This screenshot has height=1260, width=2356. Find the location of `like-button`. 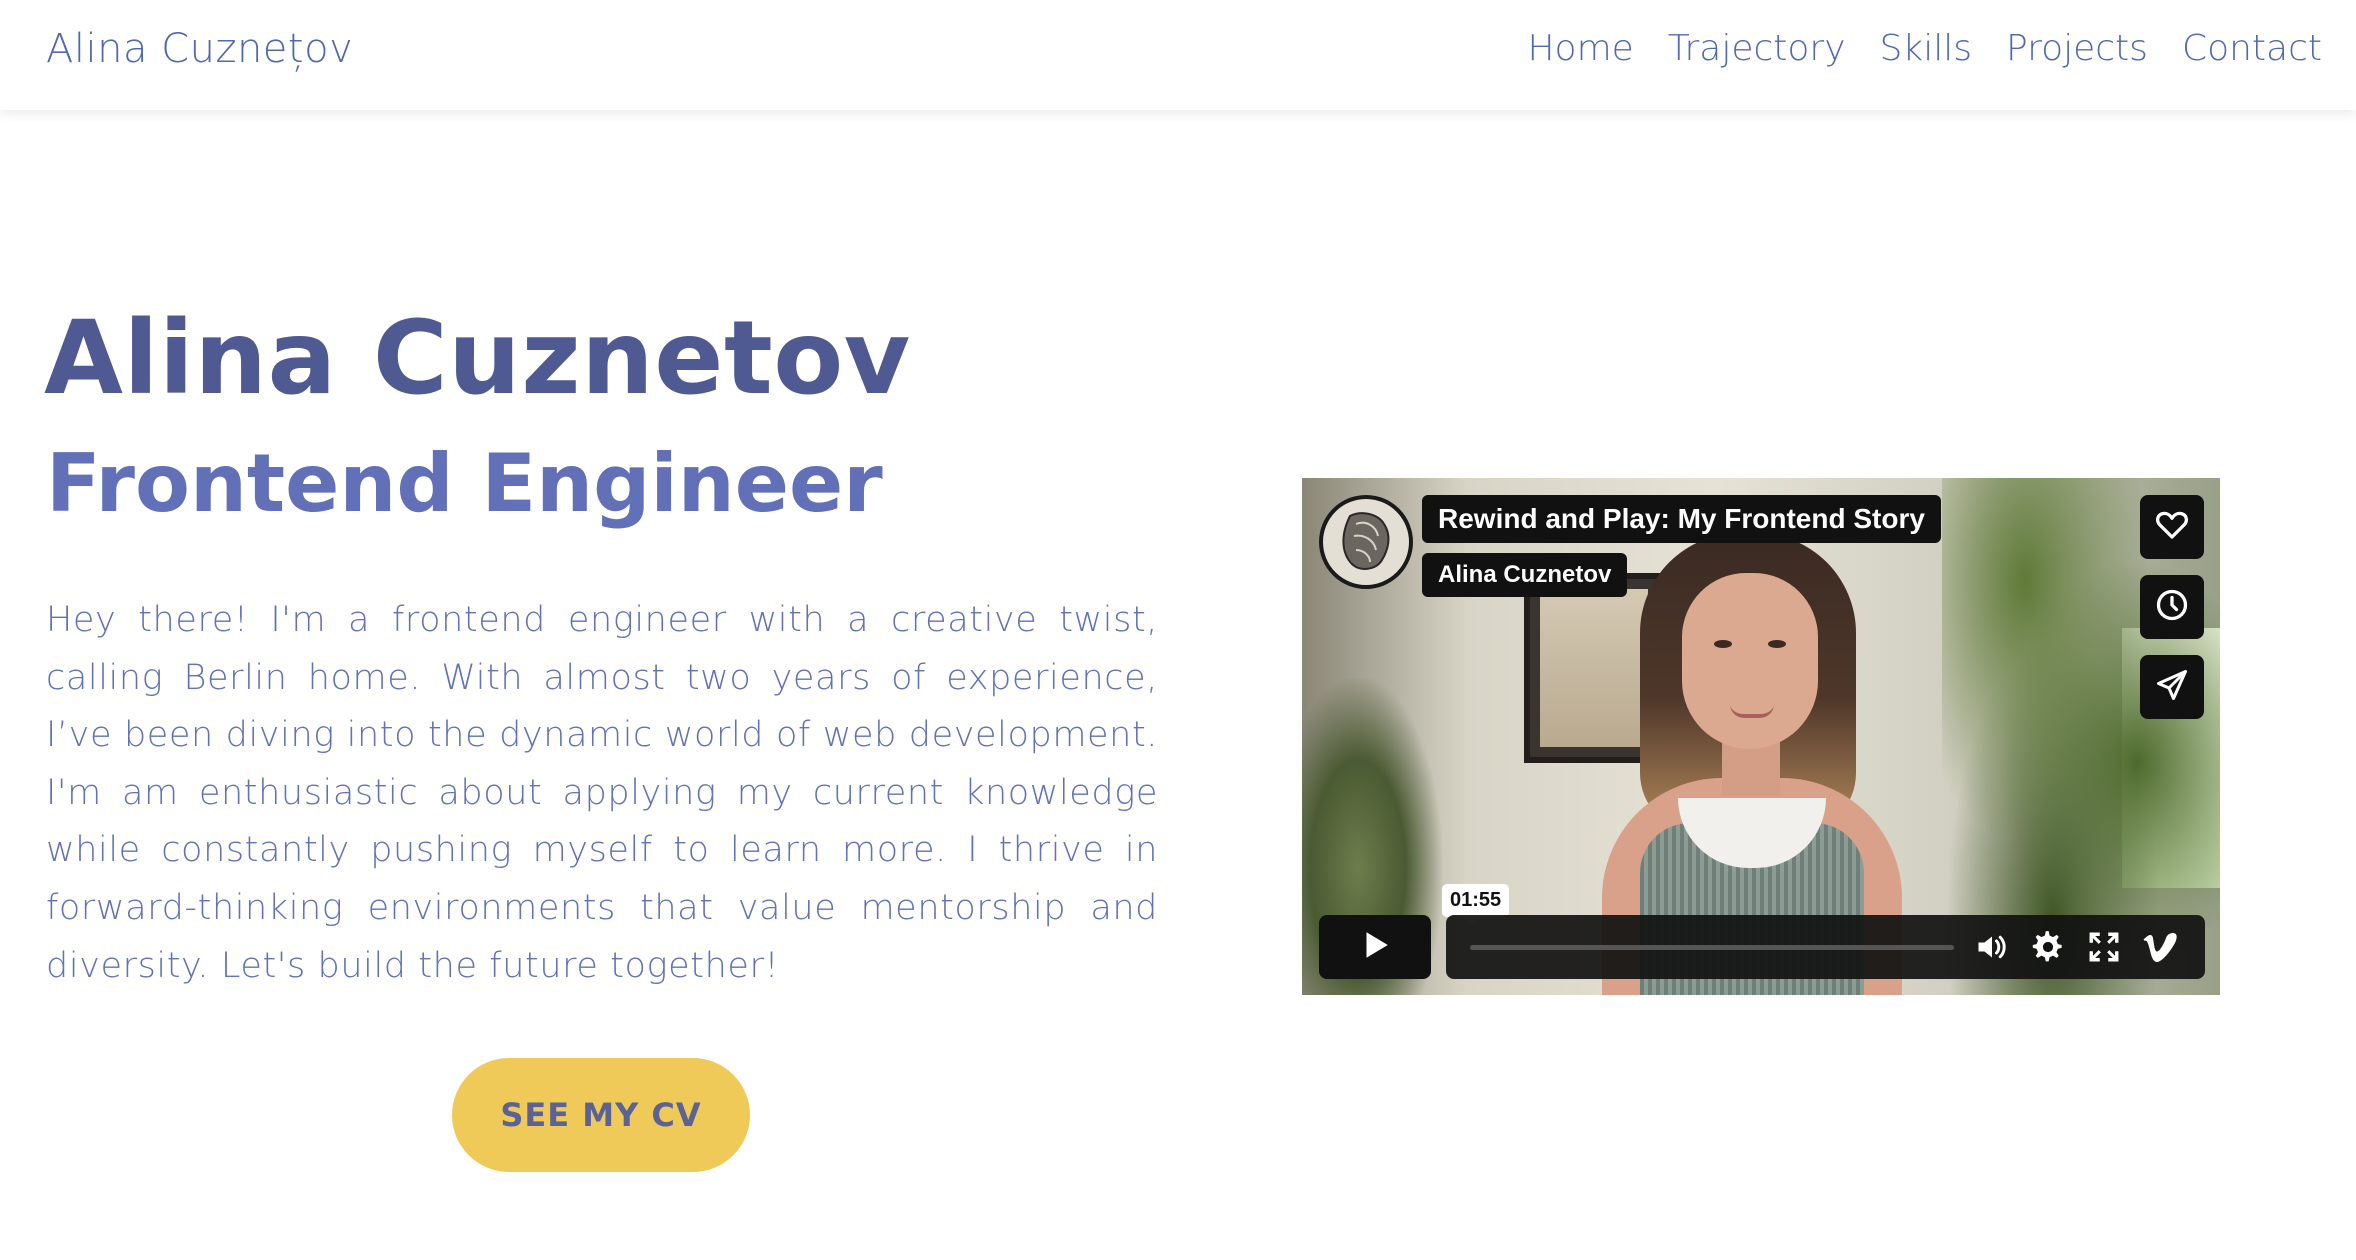

like-button is located at coordinates (2172, 527).